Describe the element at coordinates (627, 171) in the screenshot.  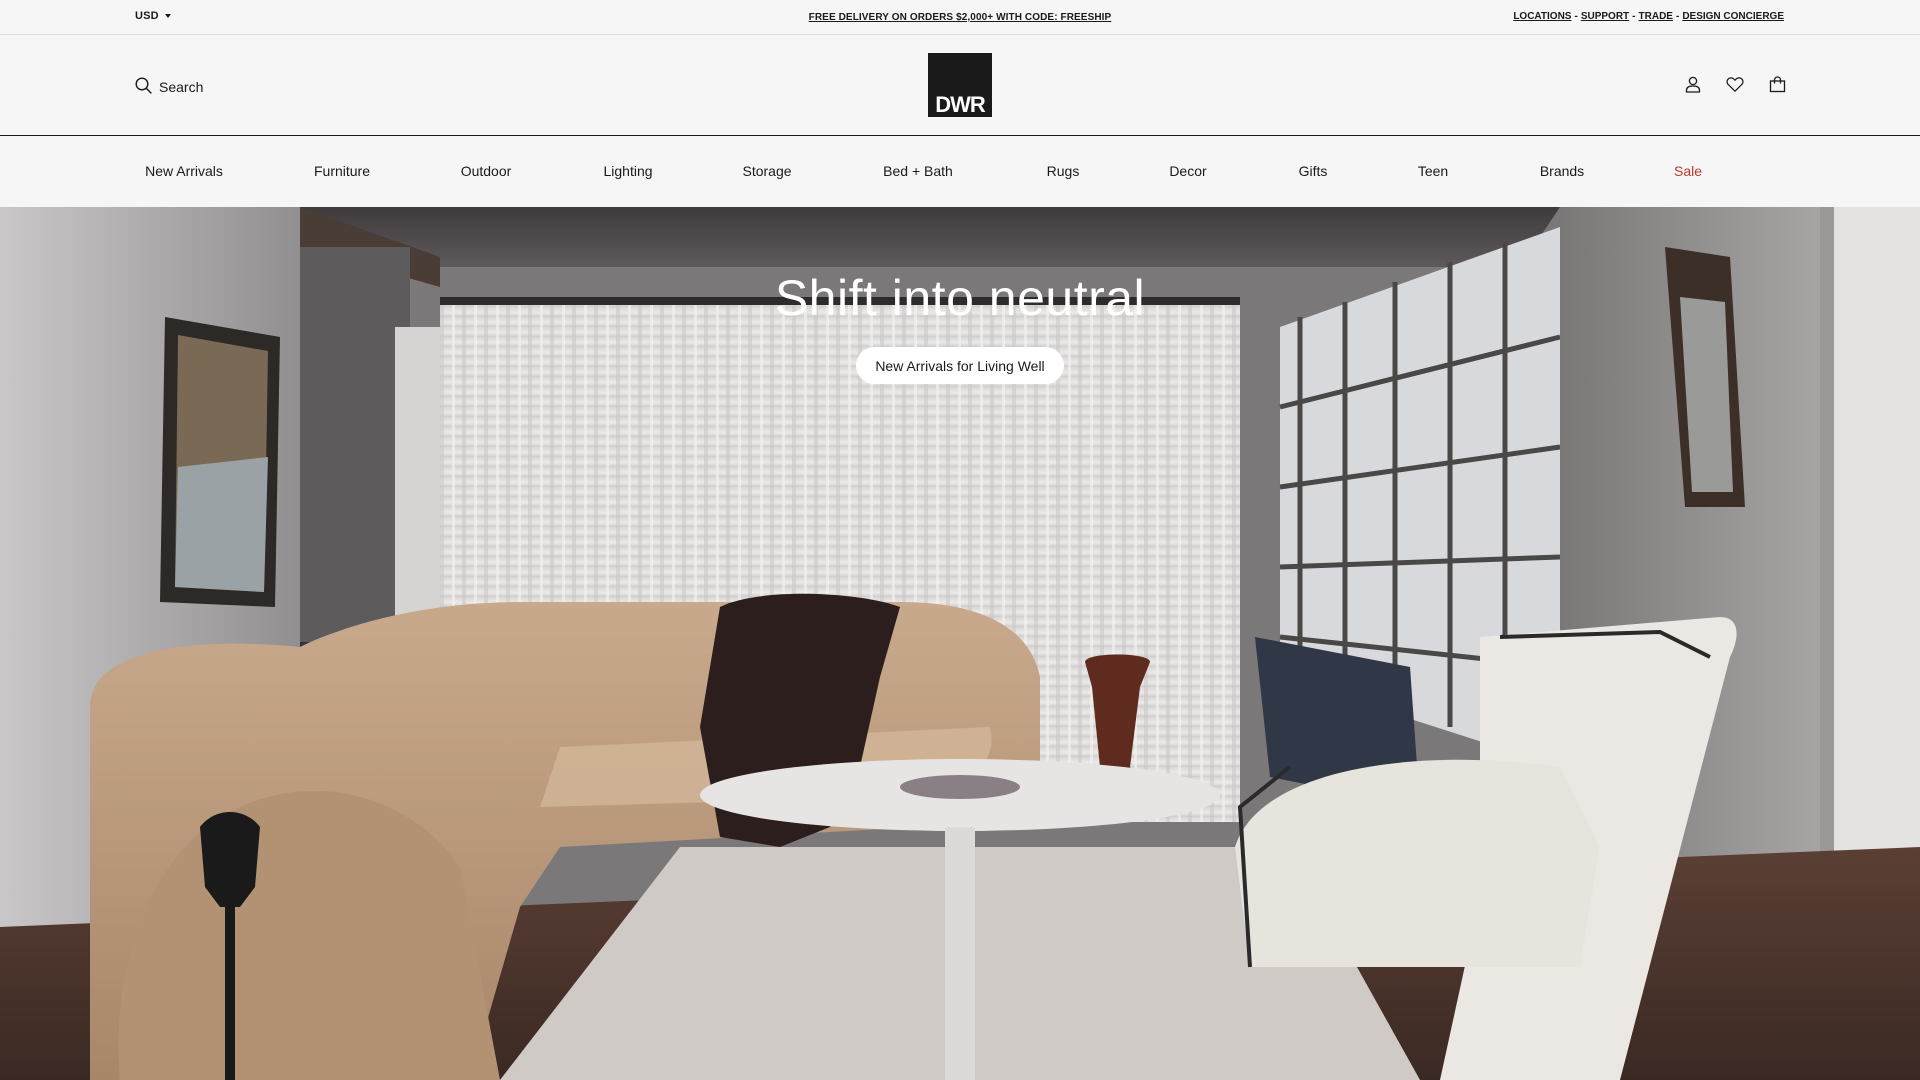
I see `nav-item-lighting: Lighting` at that location.